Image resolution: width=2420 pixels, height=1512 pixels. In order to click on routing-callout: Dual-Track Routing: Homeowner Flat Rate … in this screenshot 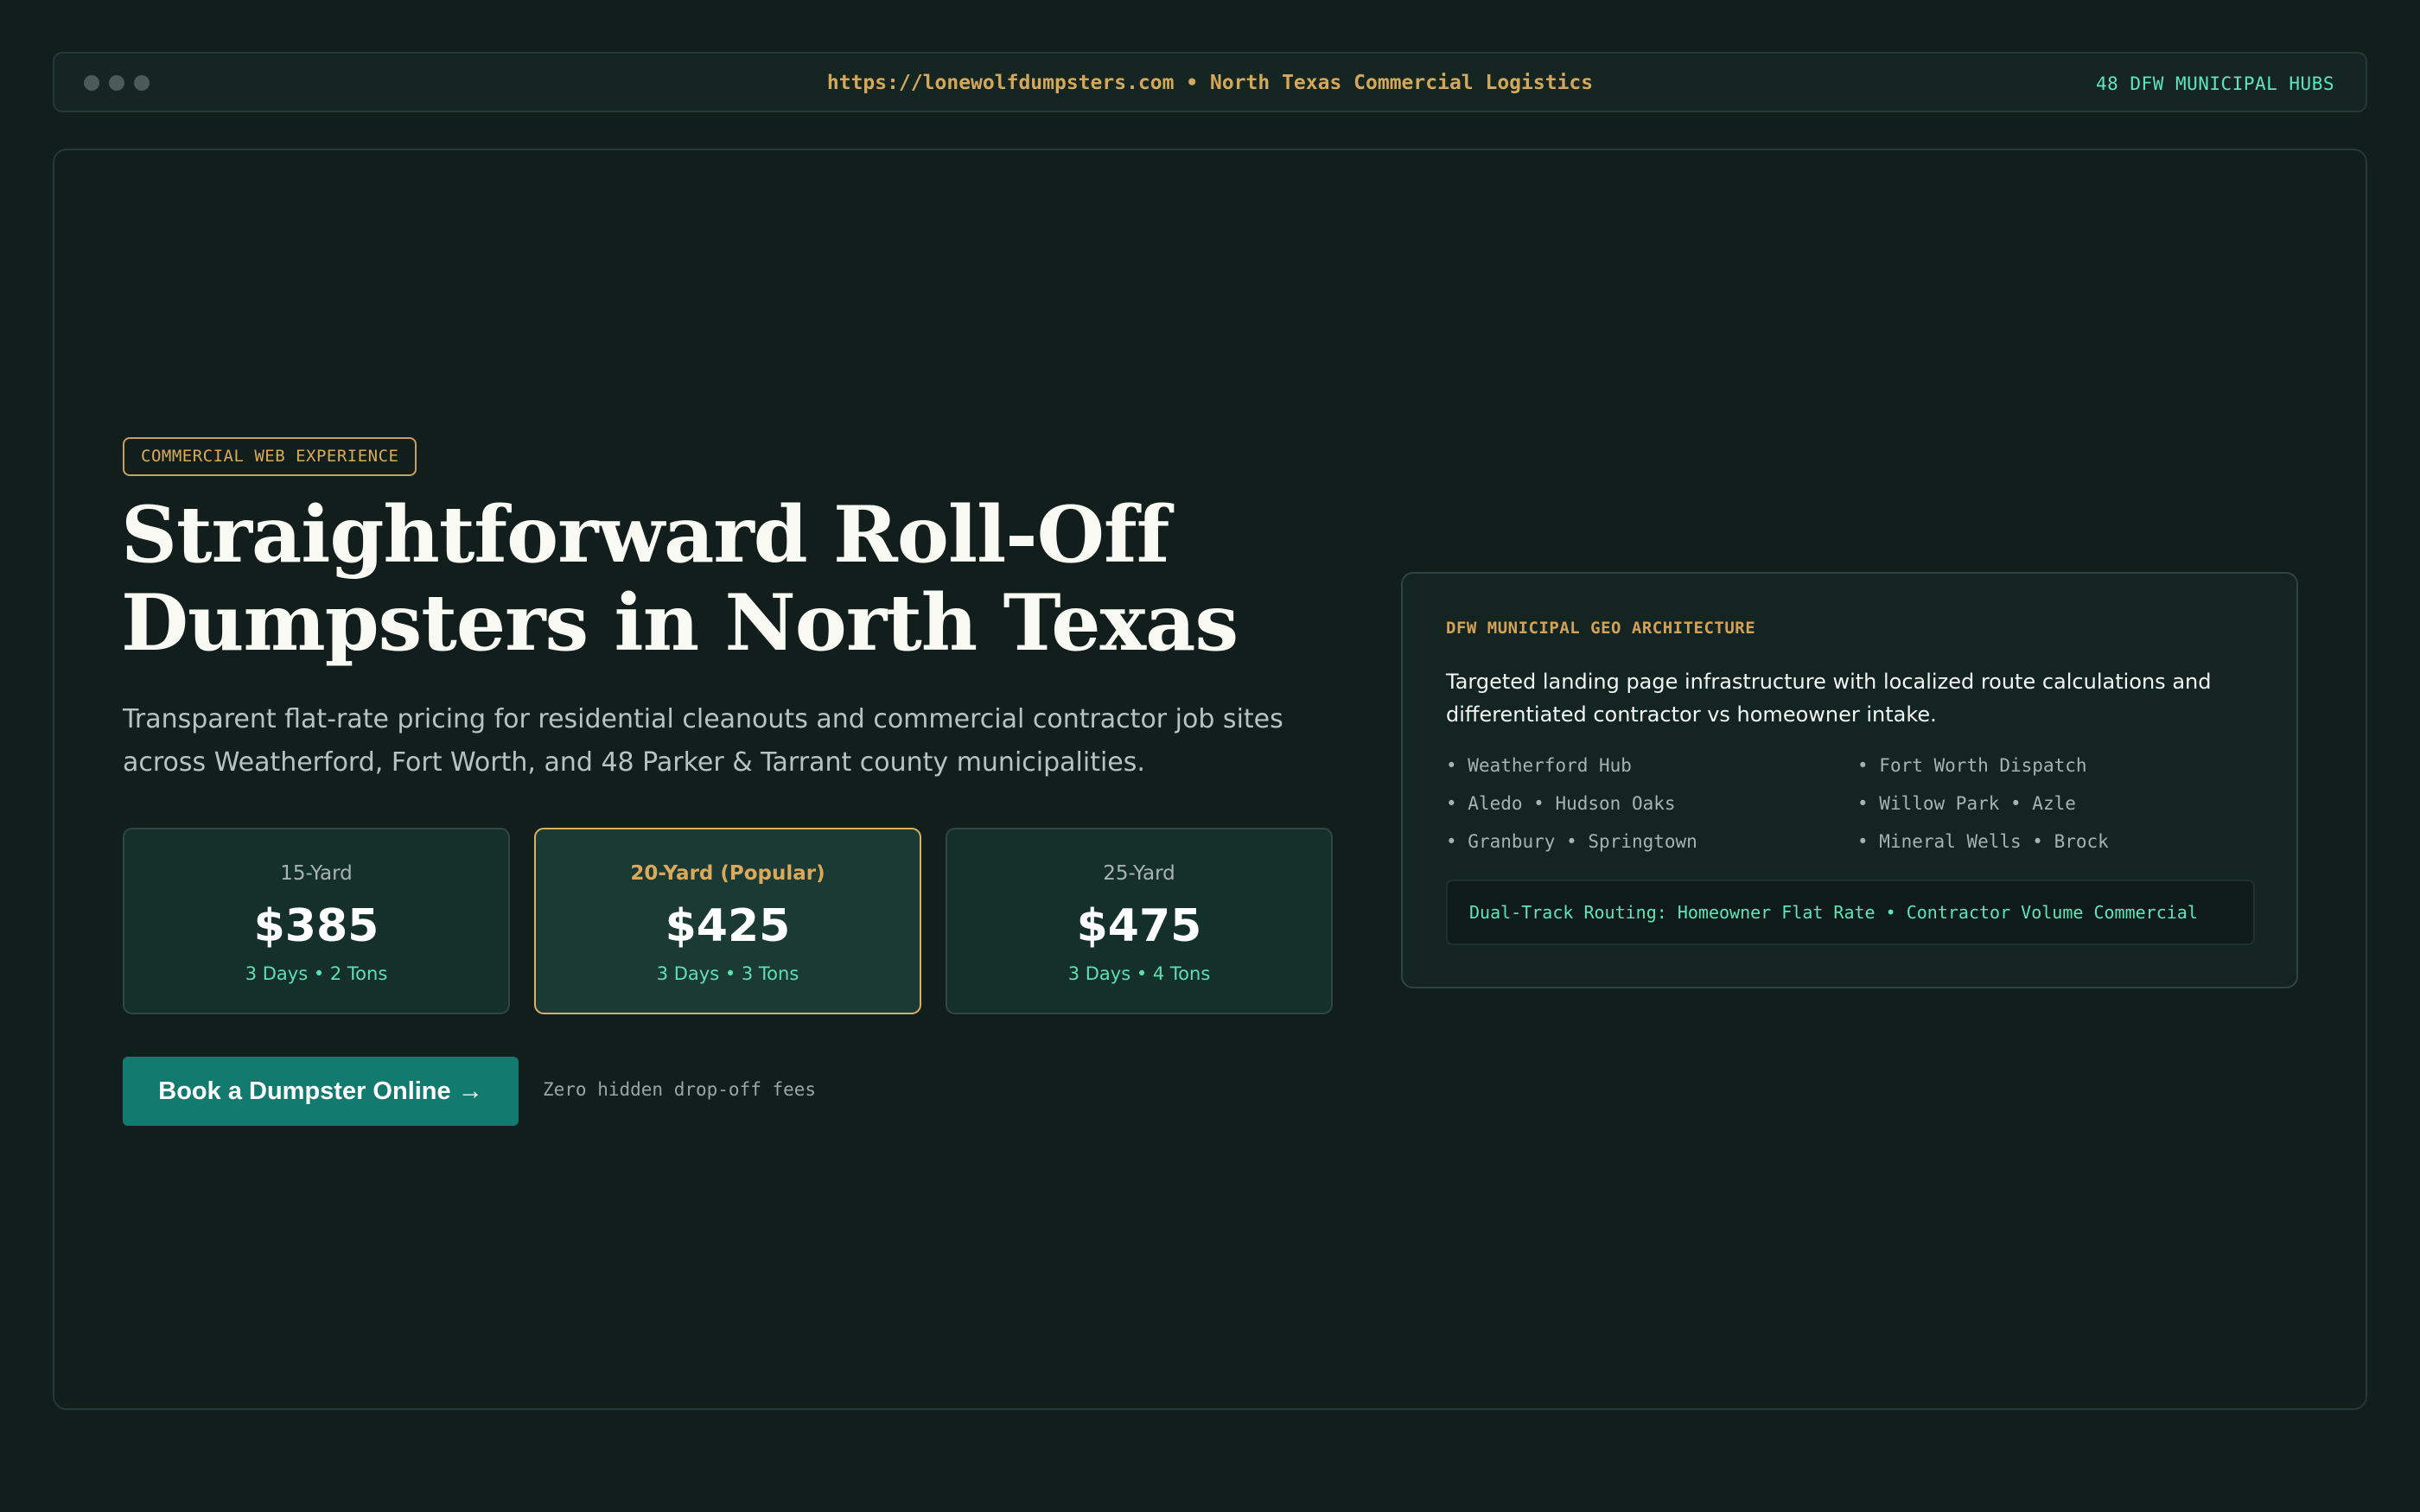, I will do `click(1851, 913)`.